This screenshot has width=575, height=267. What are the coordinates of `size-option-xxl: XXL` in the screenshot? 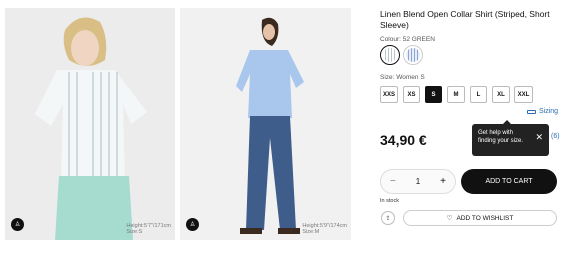 It's located at (523, 94).